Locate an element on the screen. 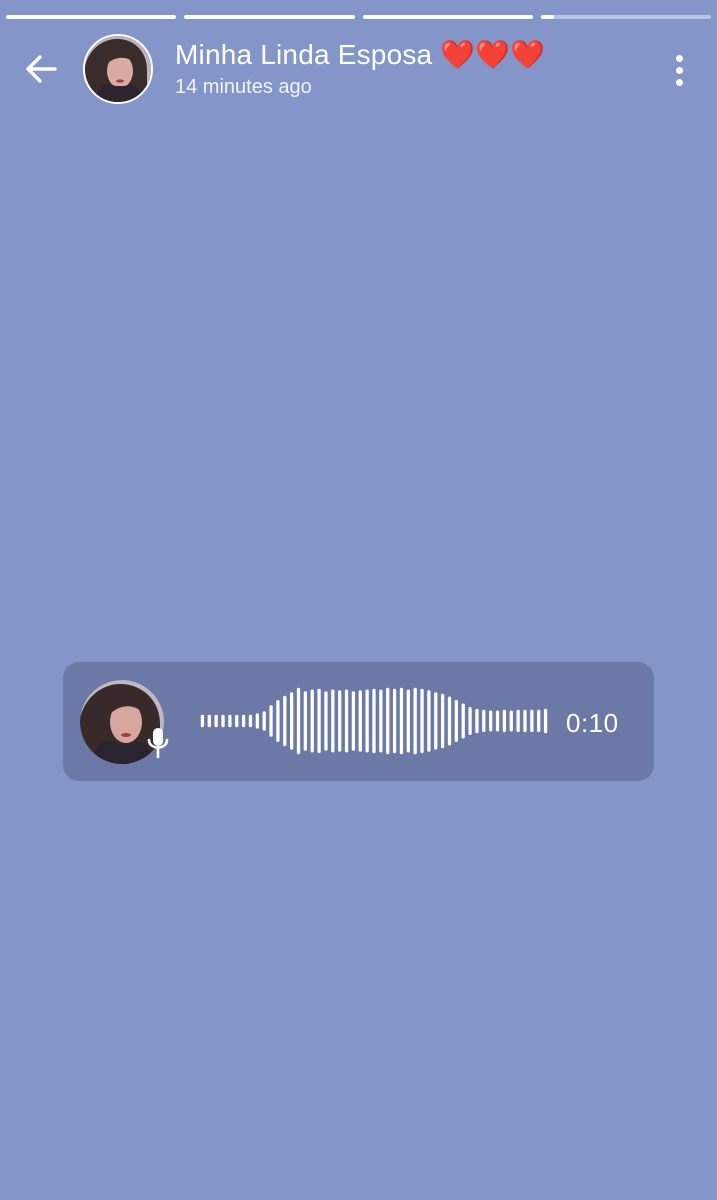 This screenshot has height=1200, width=717. page-title: Minha Linda Esposa ❤️❤️❤️ is located at coordinates (360, 54).